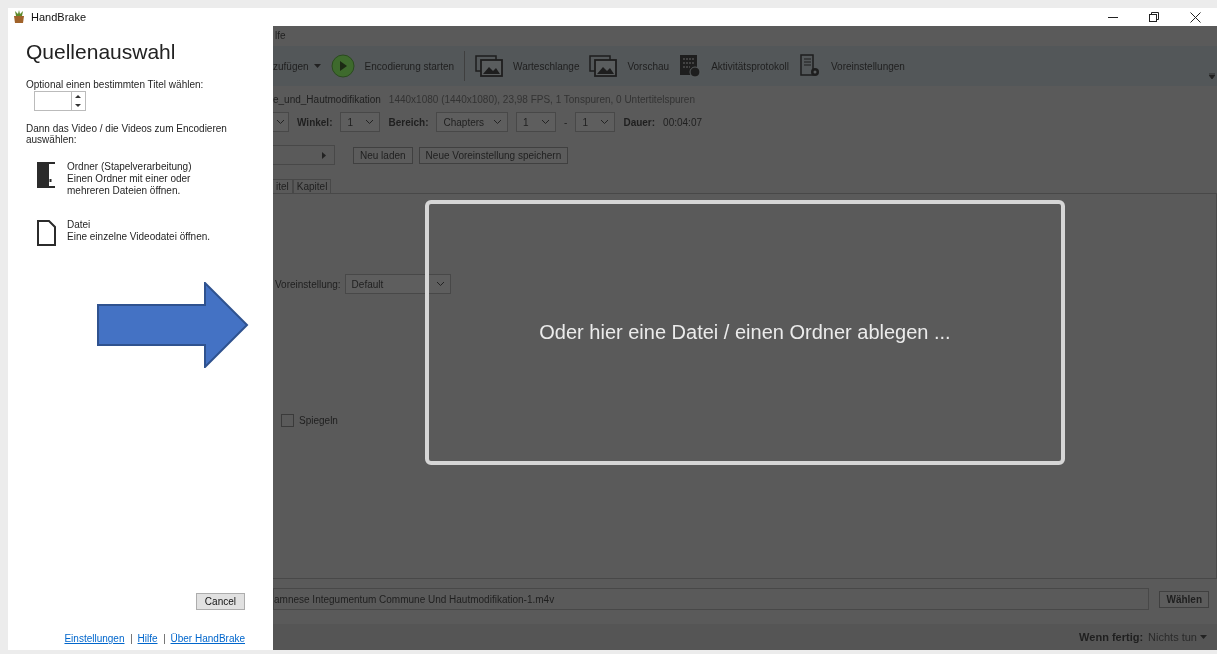 This screenshot has width=1217, height=654. Describe the element at coordinates (409, 66) in the screenshot. I see `toolbar-button: Encodierung starten` at that location.